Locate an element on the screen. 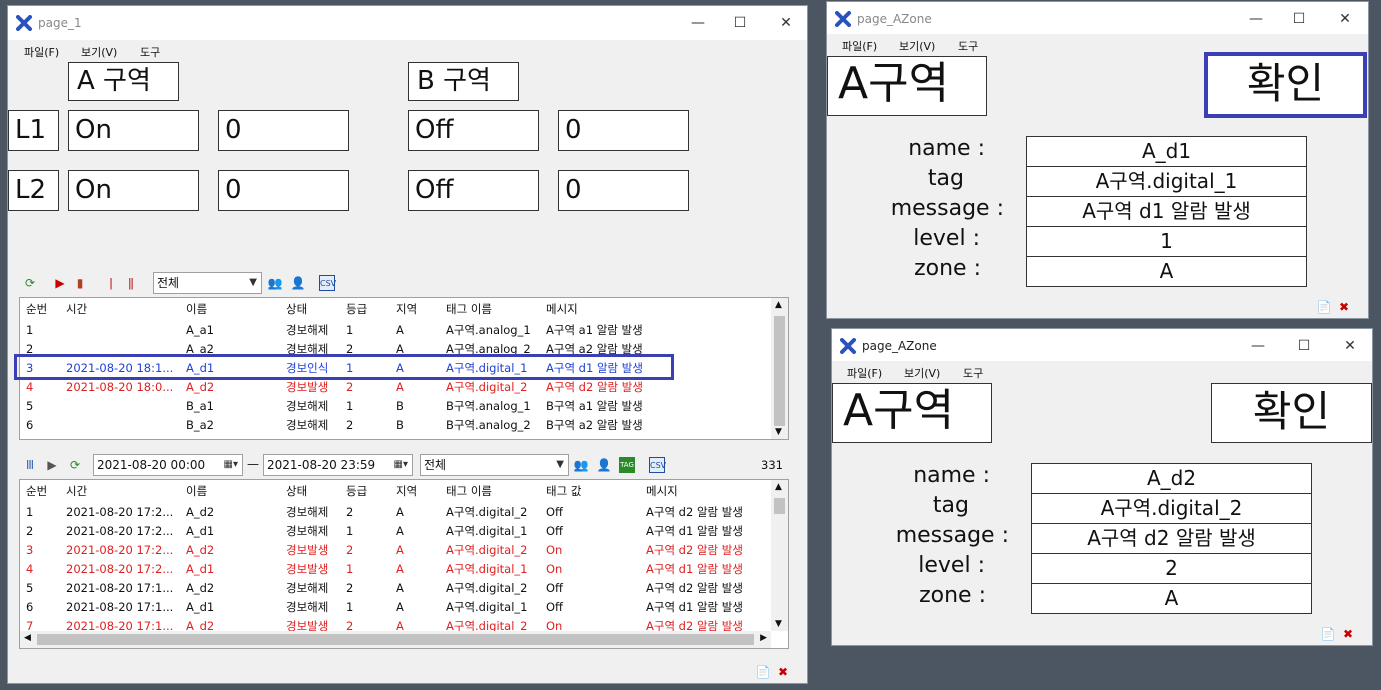 The width and height of the screenshot is (1381, 690). tag-icon: TAG is located at coordinates (627, 465).